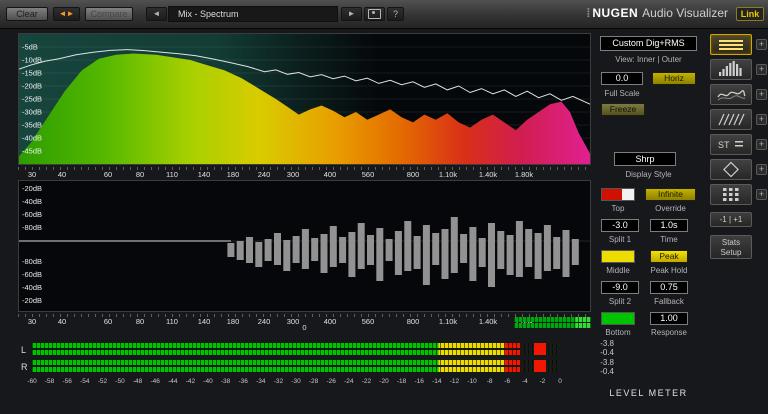 Image resolution: width=768 pixels, height=414 pixels. Describe the element at coordinates (620, 301) in the screenshot. I see `split2-label: Split 2` at that location.